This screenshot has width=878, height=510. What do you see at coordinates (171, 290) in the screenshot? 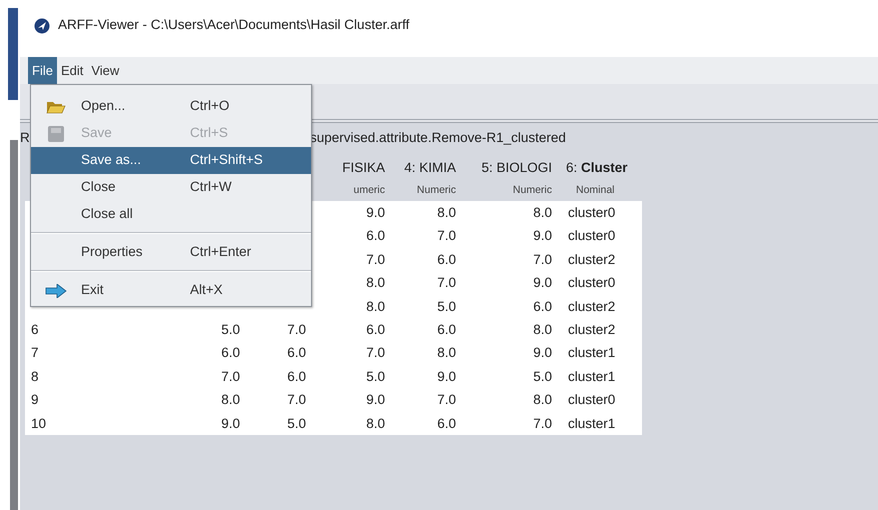
I see `menu-item: Exit Alt+X` at bounding box center [171, 290].